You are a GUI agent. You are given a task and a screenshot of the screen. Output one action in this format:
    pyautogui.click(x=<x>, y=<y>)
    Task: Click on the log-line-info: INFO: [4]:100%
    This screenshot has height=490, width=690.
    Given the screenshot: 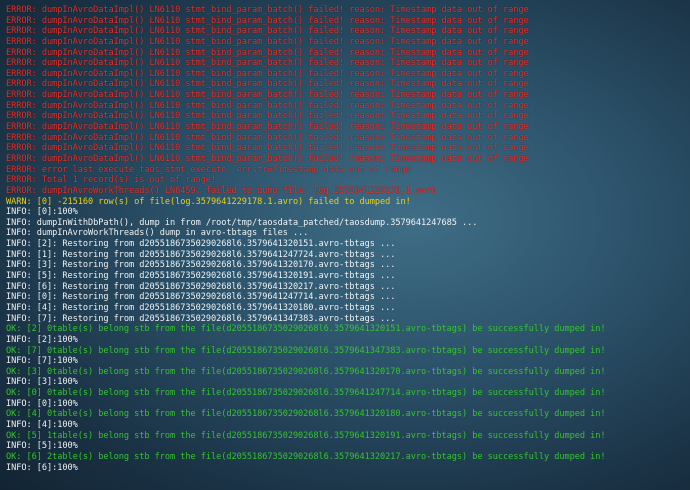 What is the action you would take?
    pyautogui.click(x=42, y=424)
    